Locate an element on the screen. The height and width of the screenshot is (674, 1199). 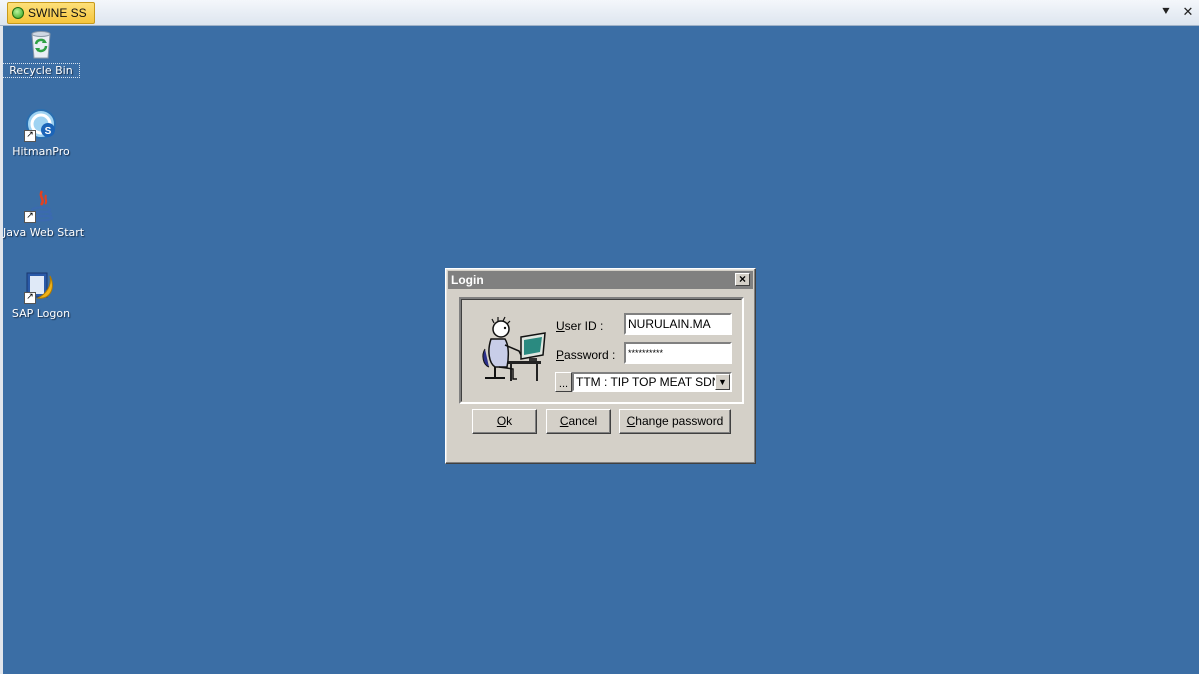
desktop-icon-label: Java Web Start is located at coordinates (44, 232).